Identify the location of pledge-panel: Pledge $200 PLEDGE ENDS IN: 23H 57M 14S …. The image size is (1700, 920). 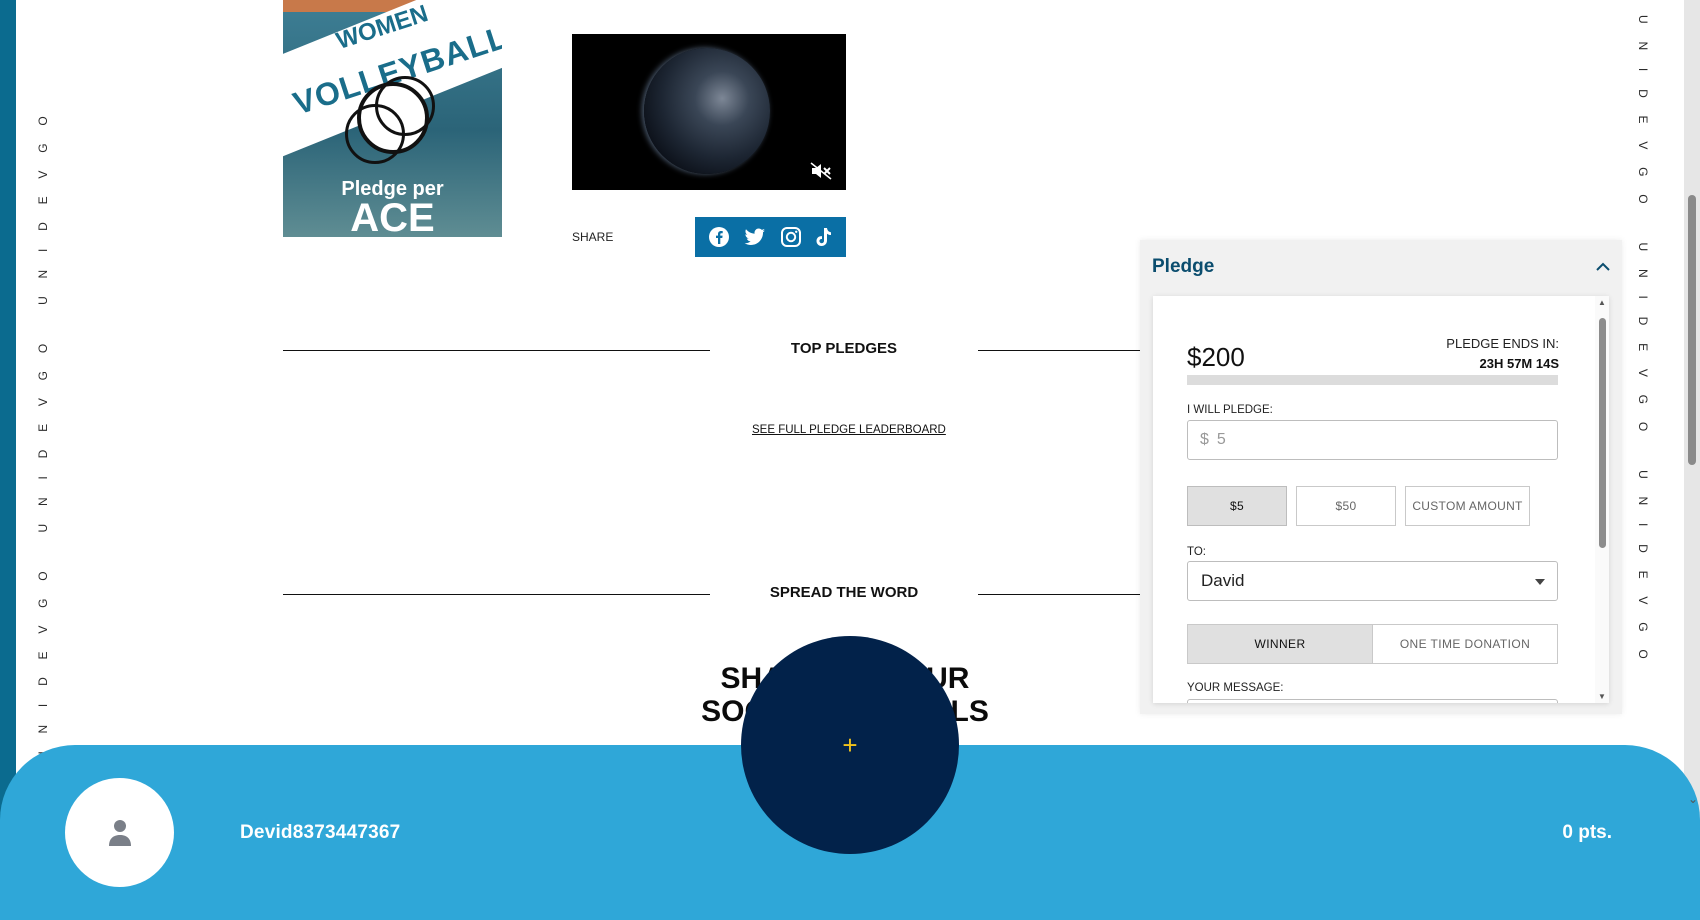
(1381, 477).